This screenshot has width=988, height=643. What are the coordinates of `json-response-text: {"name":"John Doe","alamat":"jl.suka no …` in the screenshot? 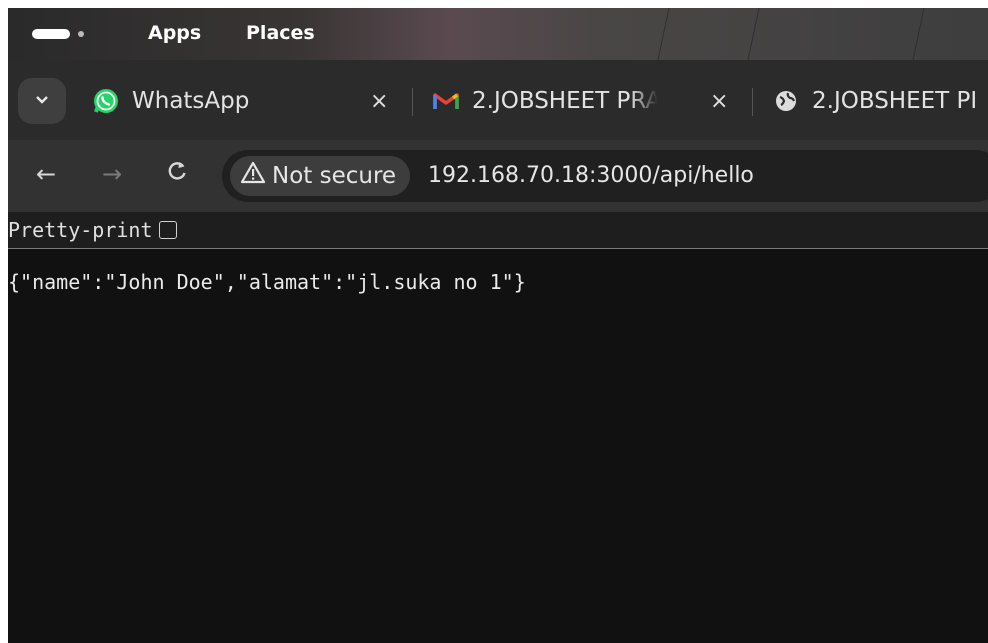 It's located at (267, 282).